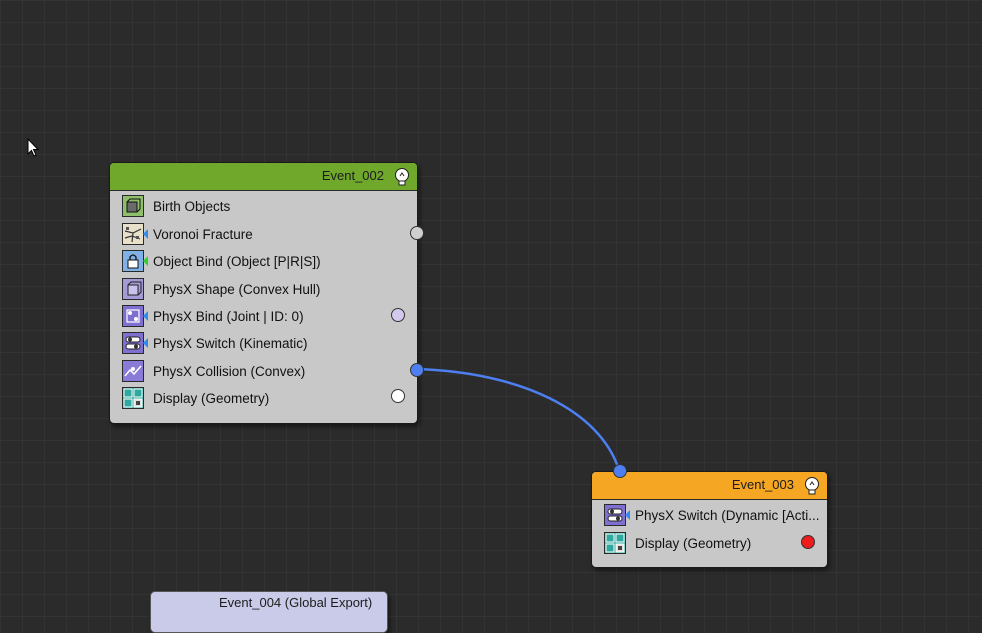 The height and width of the screenshot is (633, 982). I want to click on voronoi-fracture-icon, so click(135, 234).